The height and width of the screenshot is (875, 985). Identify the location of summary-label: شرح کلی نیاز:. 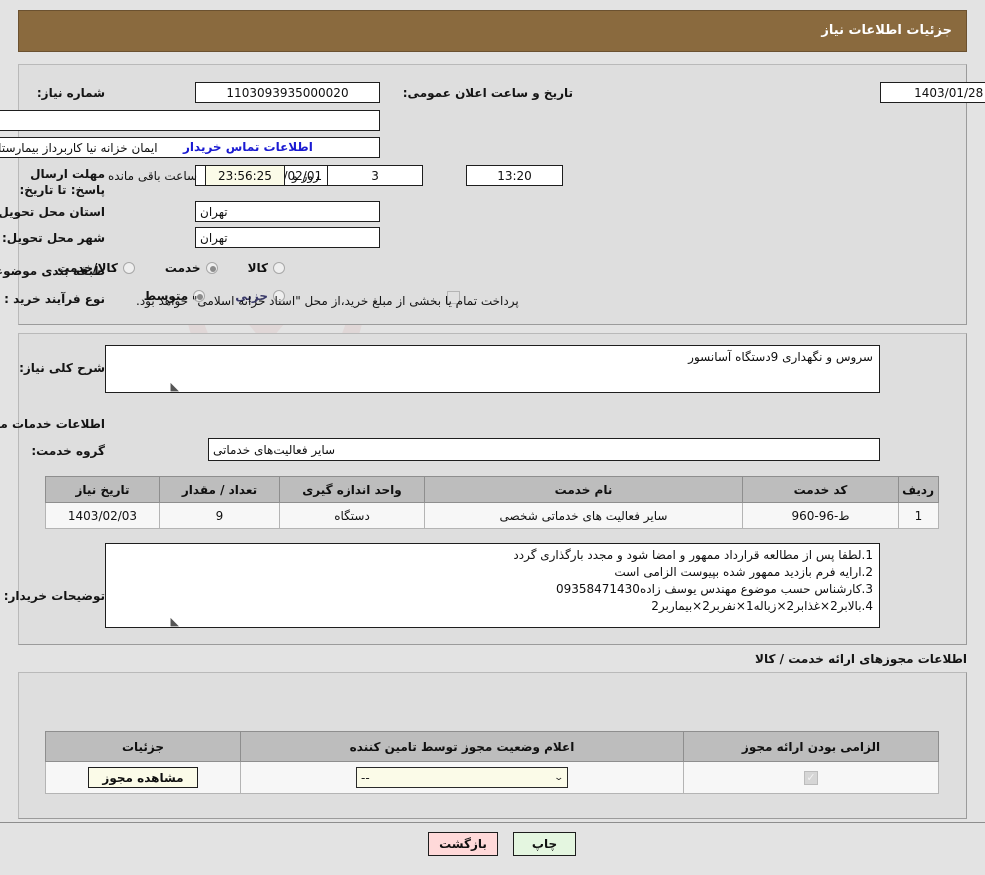
(62, 368).